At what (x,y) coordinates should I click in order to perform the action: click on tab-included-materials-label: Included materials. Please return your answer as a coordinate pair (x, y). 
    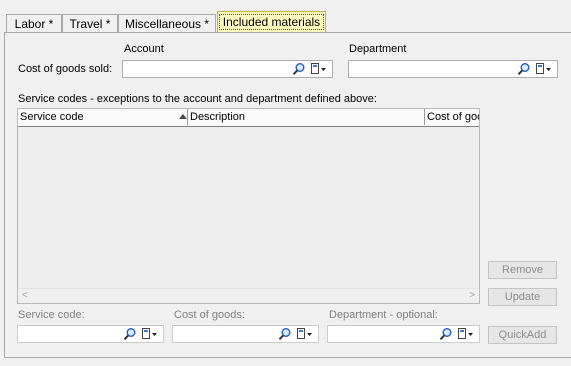
    Looking at the image, I should click on (271, 22).